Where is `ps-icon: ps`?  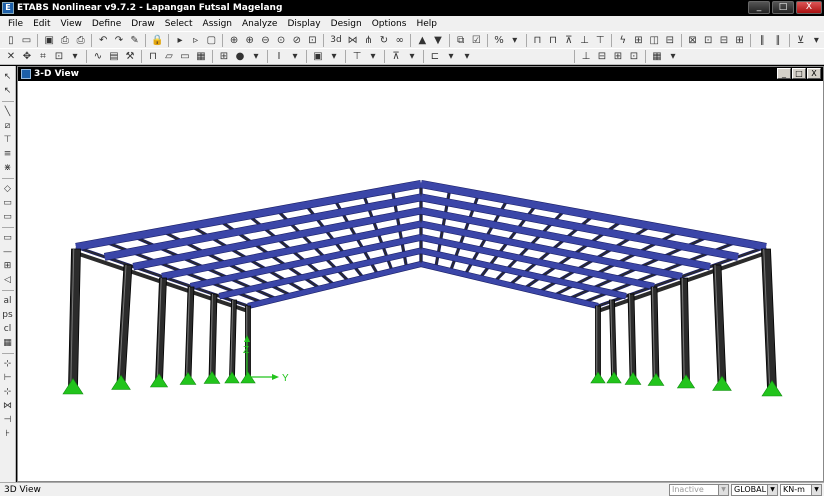
ps-icon: ps is located at coordinates (8, 315).